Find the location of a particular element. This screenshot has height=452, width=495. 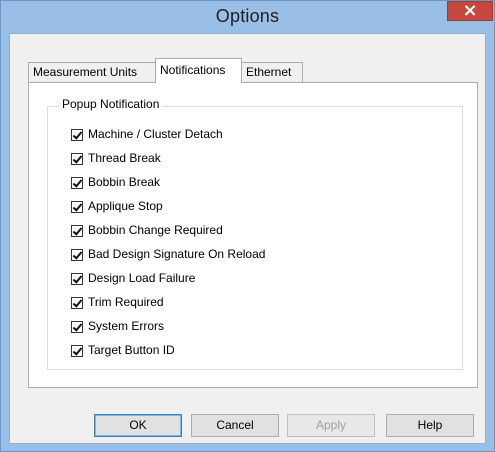

checkbox-label: Bad Design Signature On Reload is located at coordinates (177, 254).